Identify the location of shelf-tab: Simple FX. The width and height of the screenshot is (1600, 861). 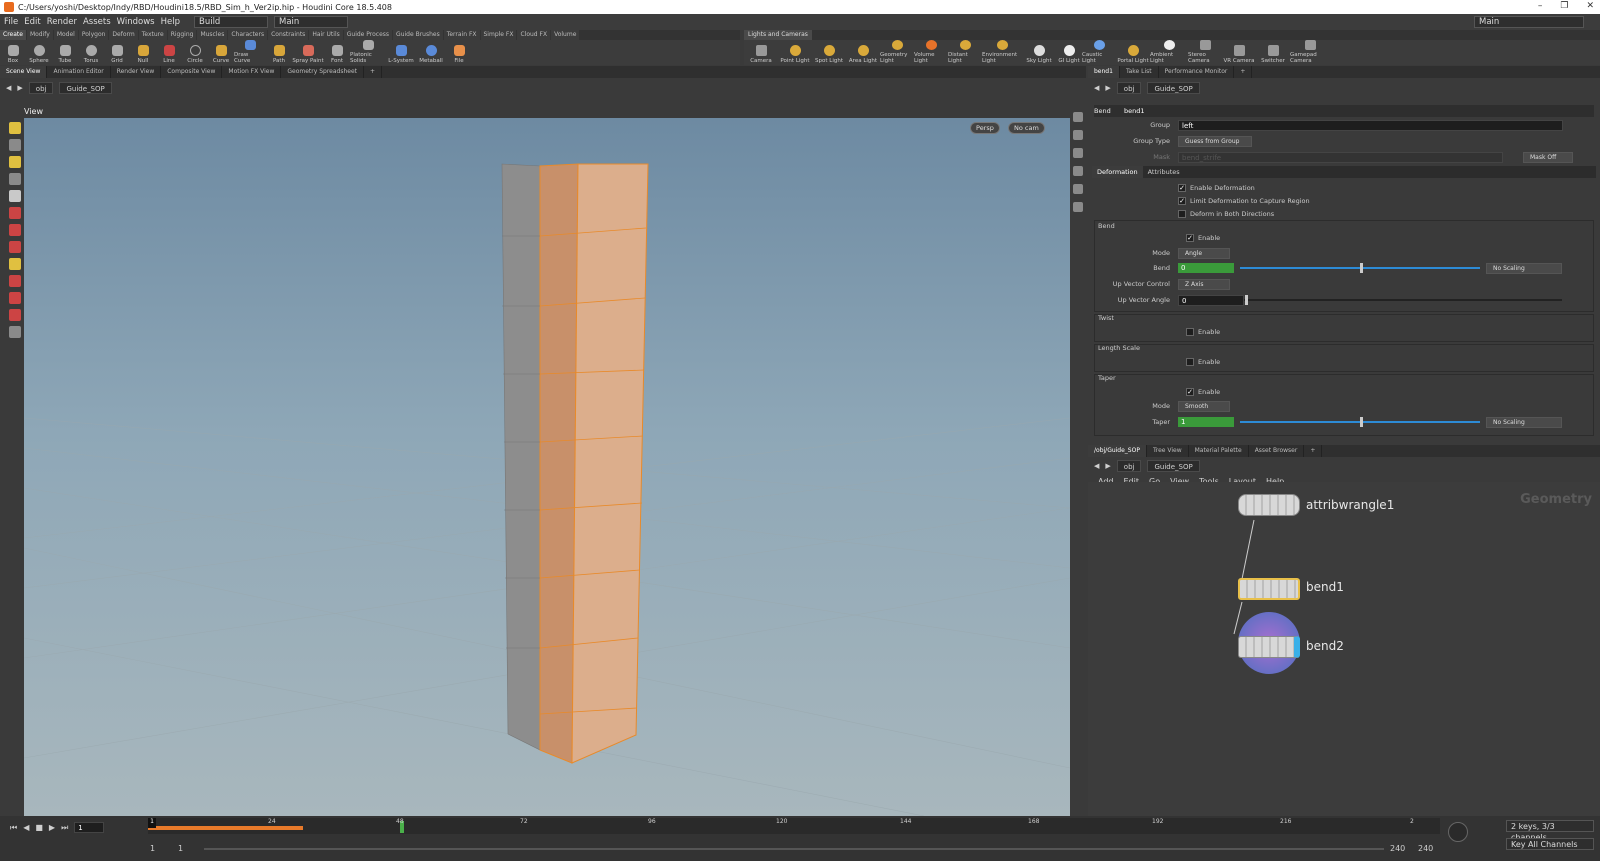
(498, 35).